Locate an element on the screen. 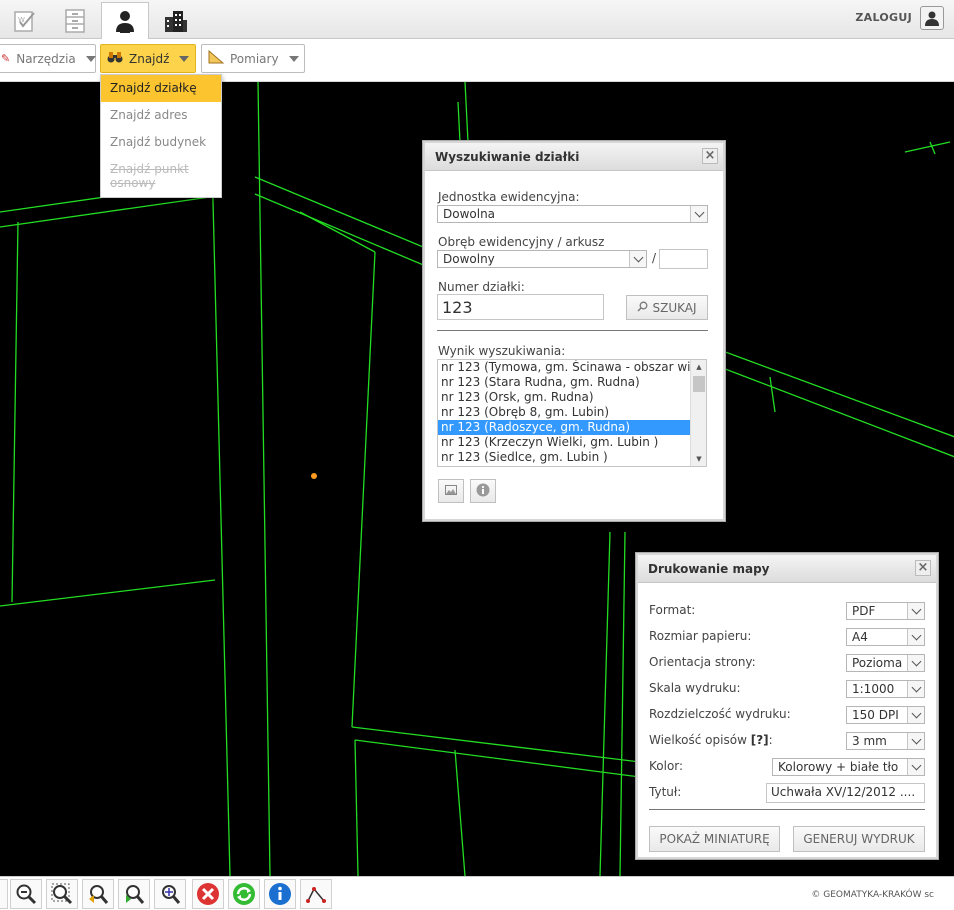 The image size is (954, 910). zoom-extent-icon is located at coordinates (170, 894).